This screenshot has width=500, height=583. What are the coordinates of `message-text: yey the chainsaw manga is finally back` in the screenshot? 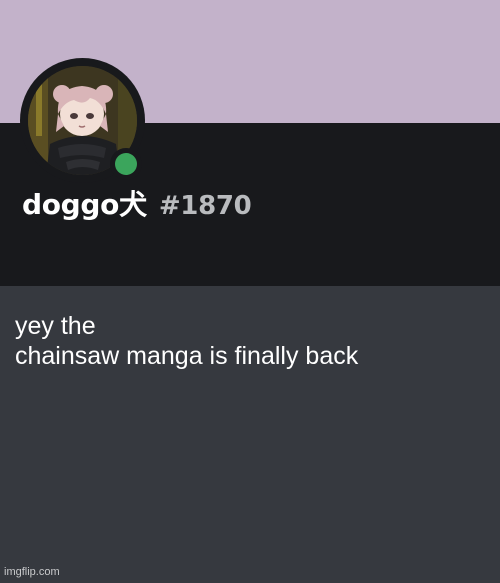 It's located at (187, 341).